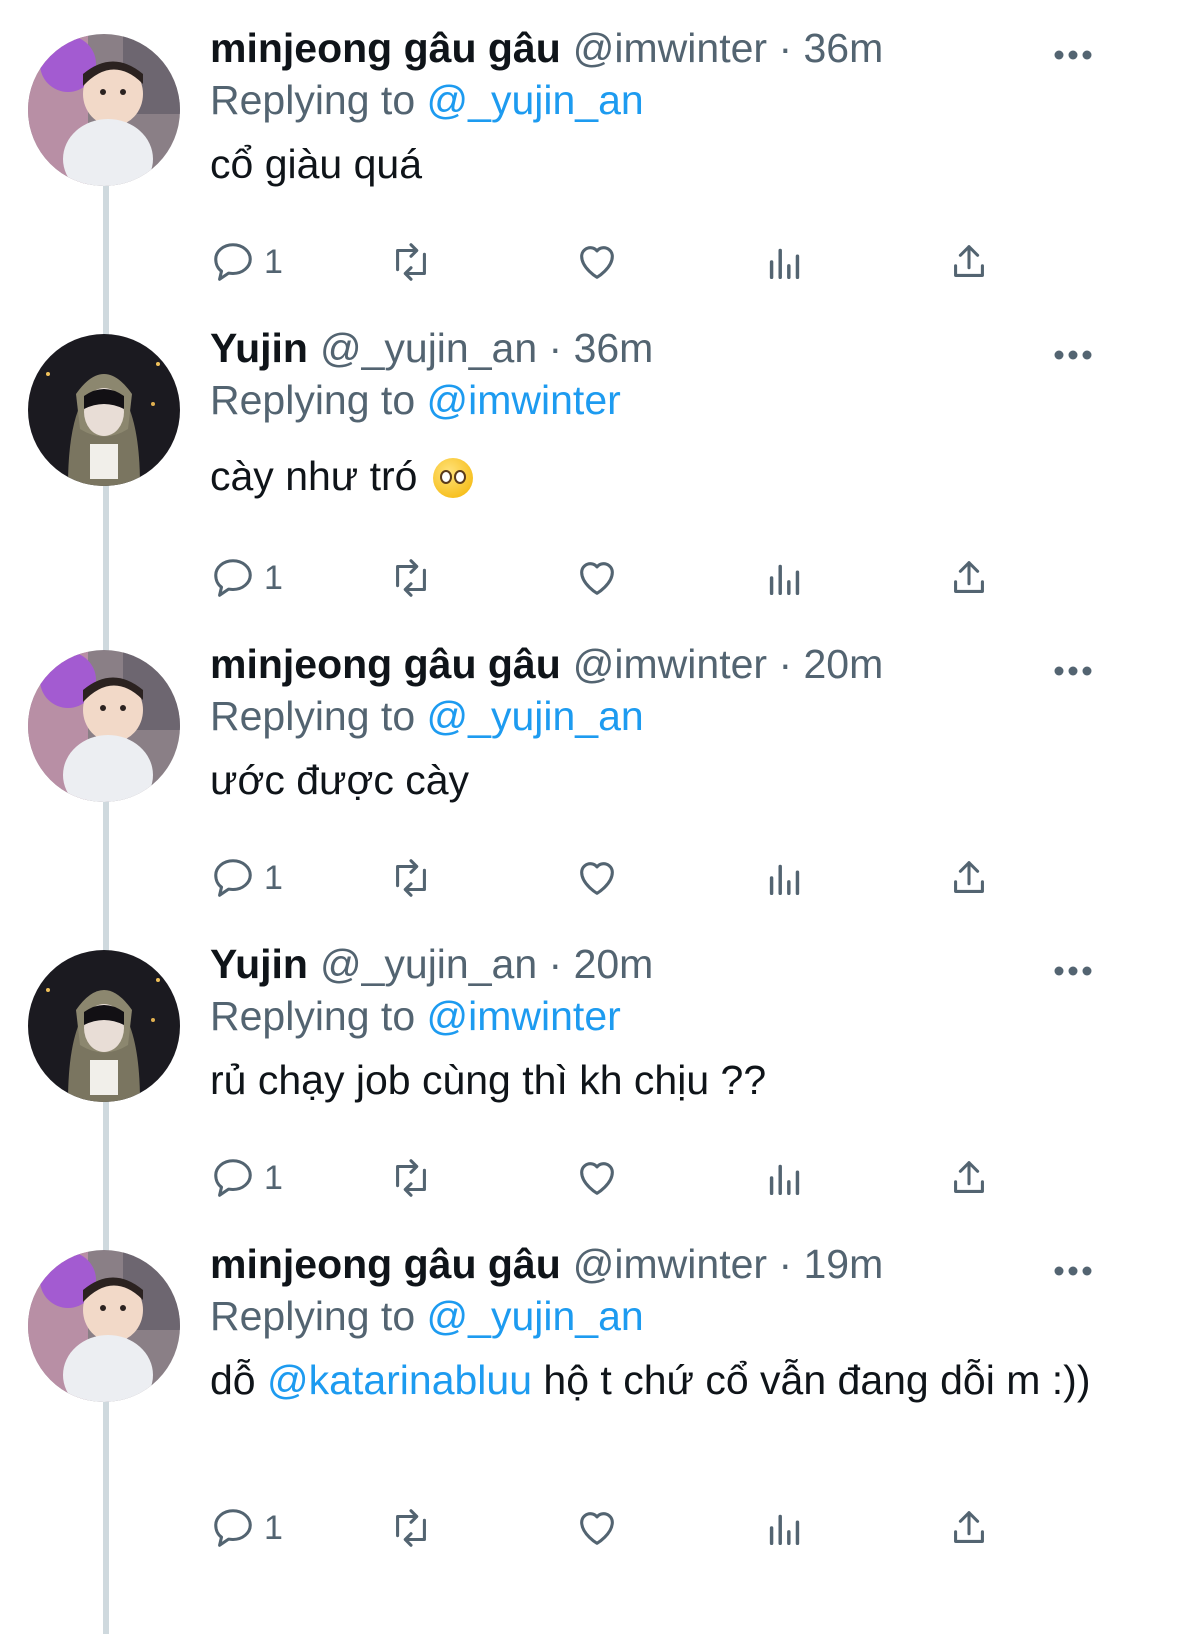 The height and width of the screenshot is (1634, 1179). Describe the element at coordinates (843, 1264) in the screenshot. I see `timestamp: 19m` at that location.